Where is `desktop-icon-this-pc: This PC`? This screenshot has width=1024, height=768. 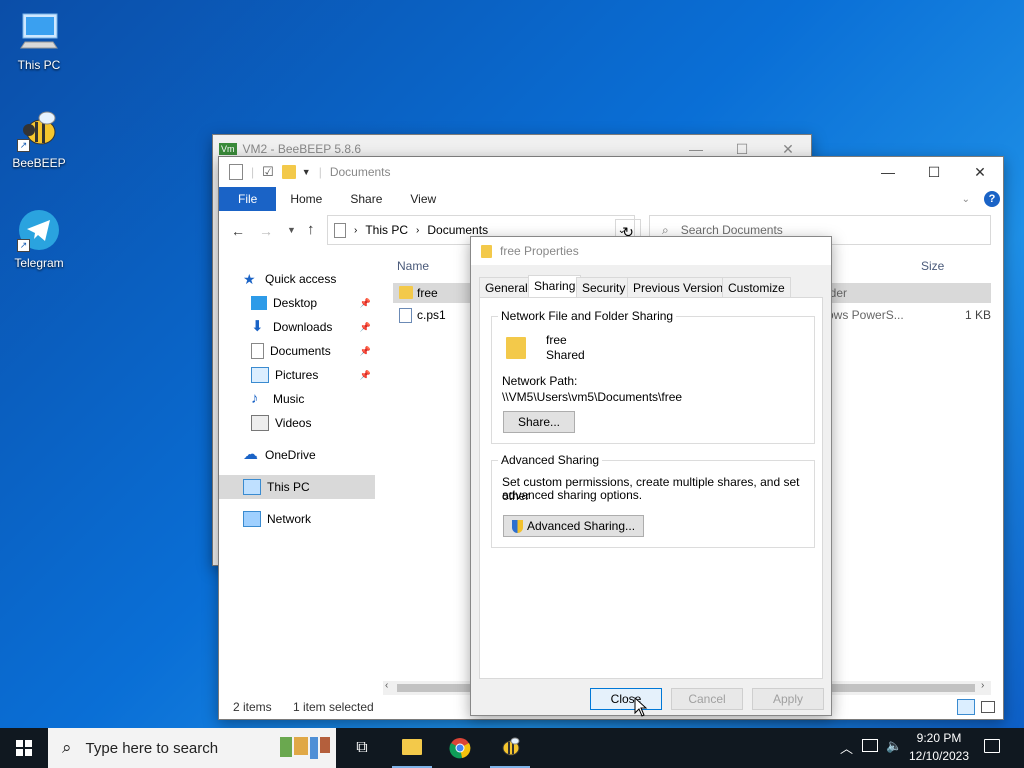
desktop-icon-this-pc: This PC is located at coordinates (39, 41).